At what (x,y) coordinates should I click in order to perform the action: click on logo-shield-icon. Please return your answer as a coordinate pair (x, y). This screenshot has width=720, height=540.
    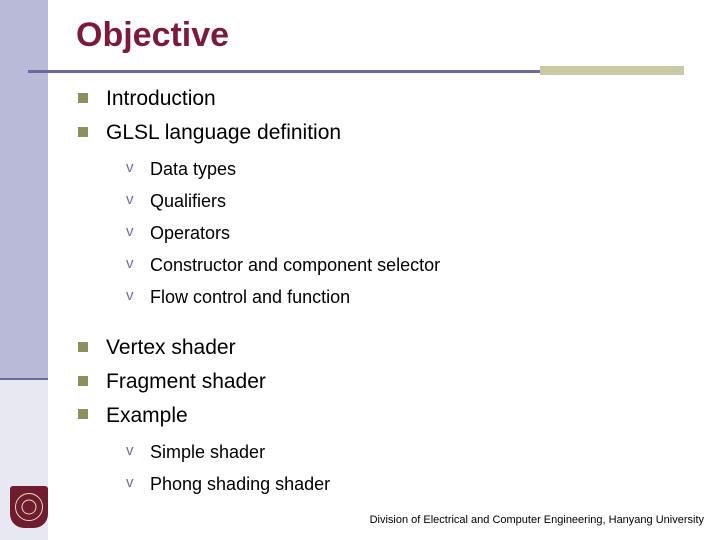
    Looking at the image, I should click on (29, 507).